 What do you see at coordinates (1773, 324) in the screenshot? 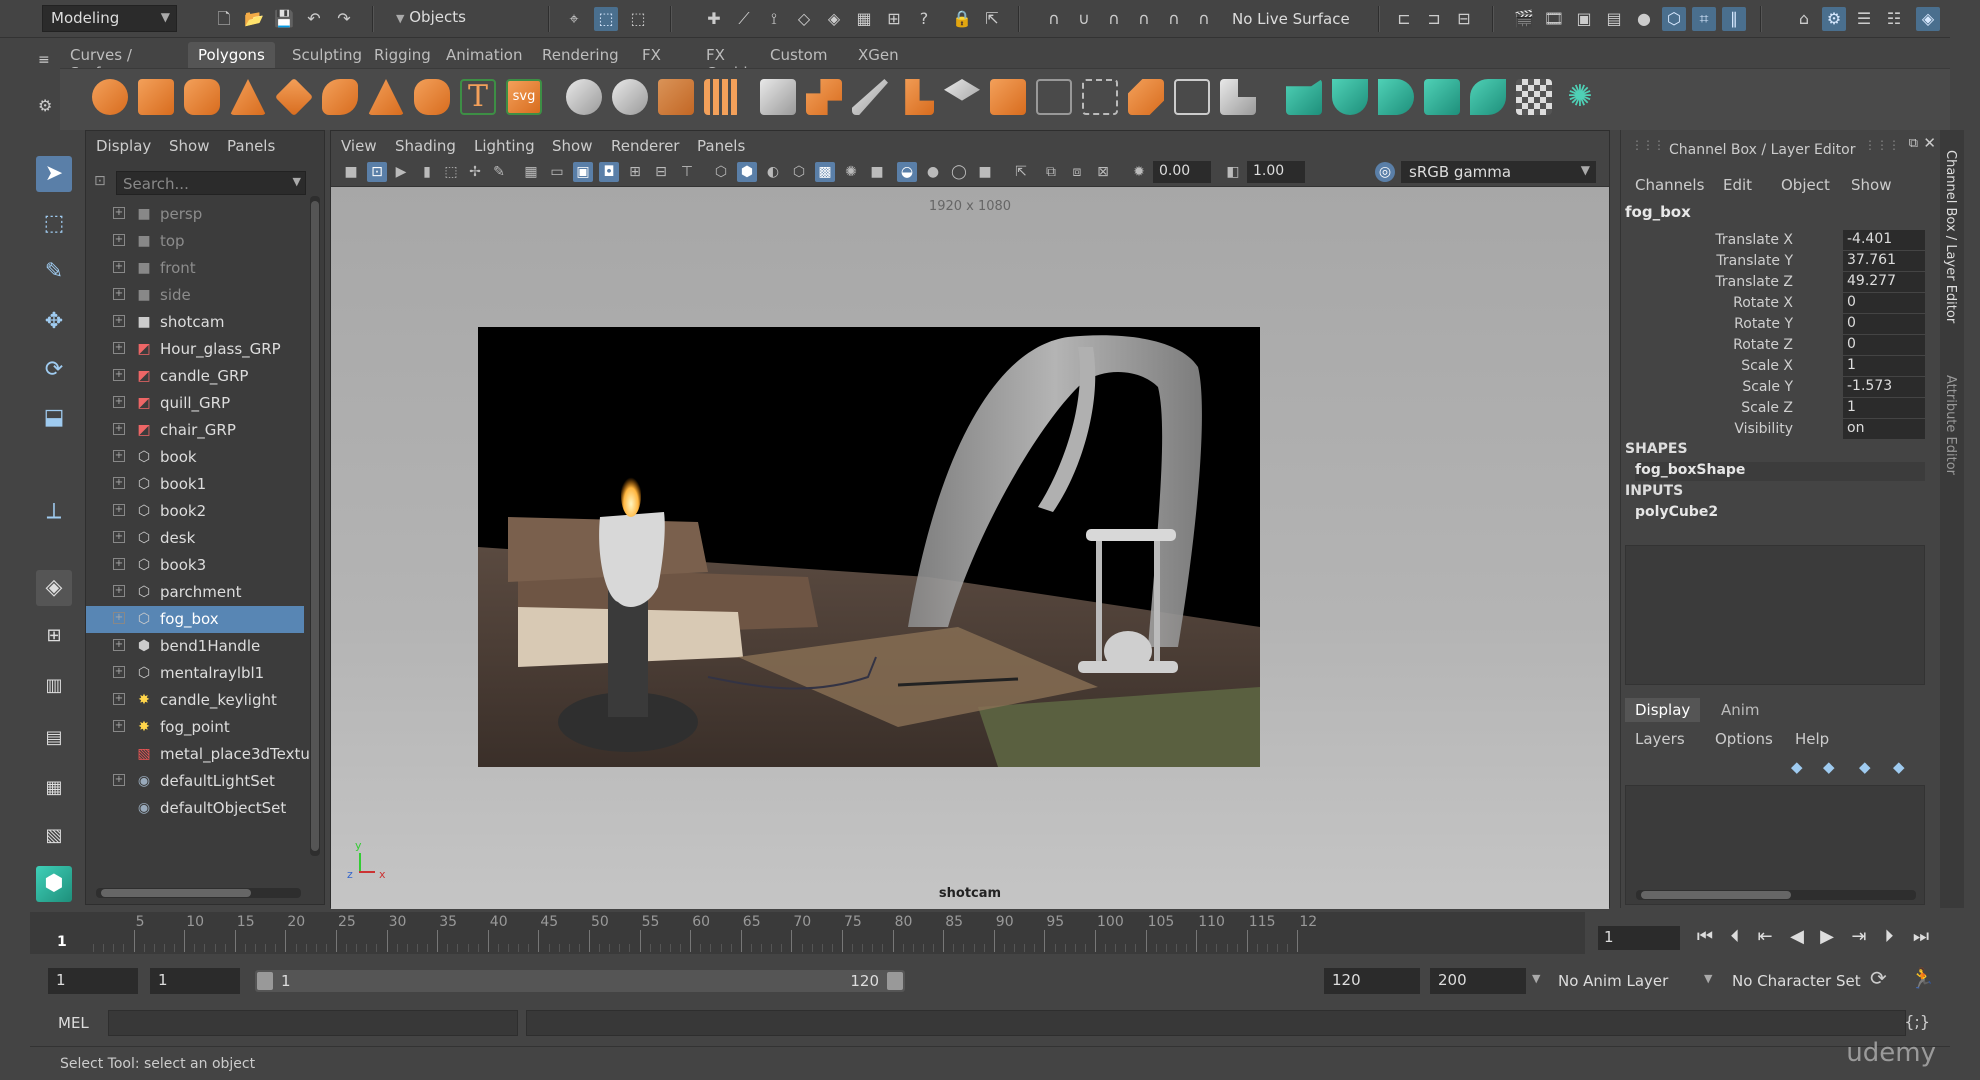
I see `attribute-row: Rotate Y 0` at bounding box center [1773, 324].